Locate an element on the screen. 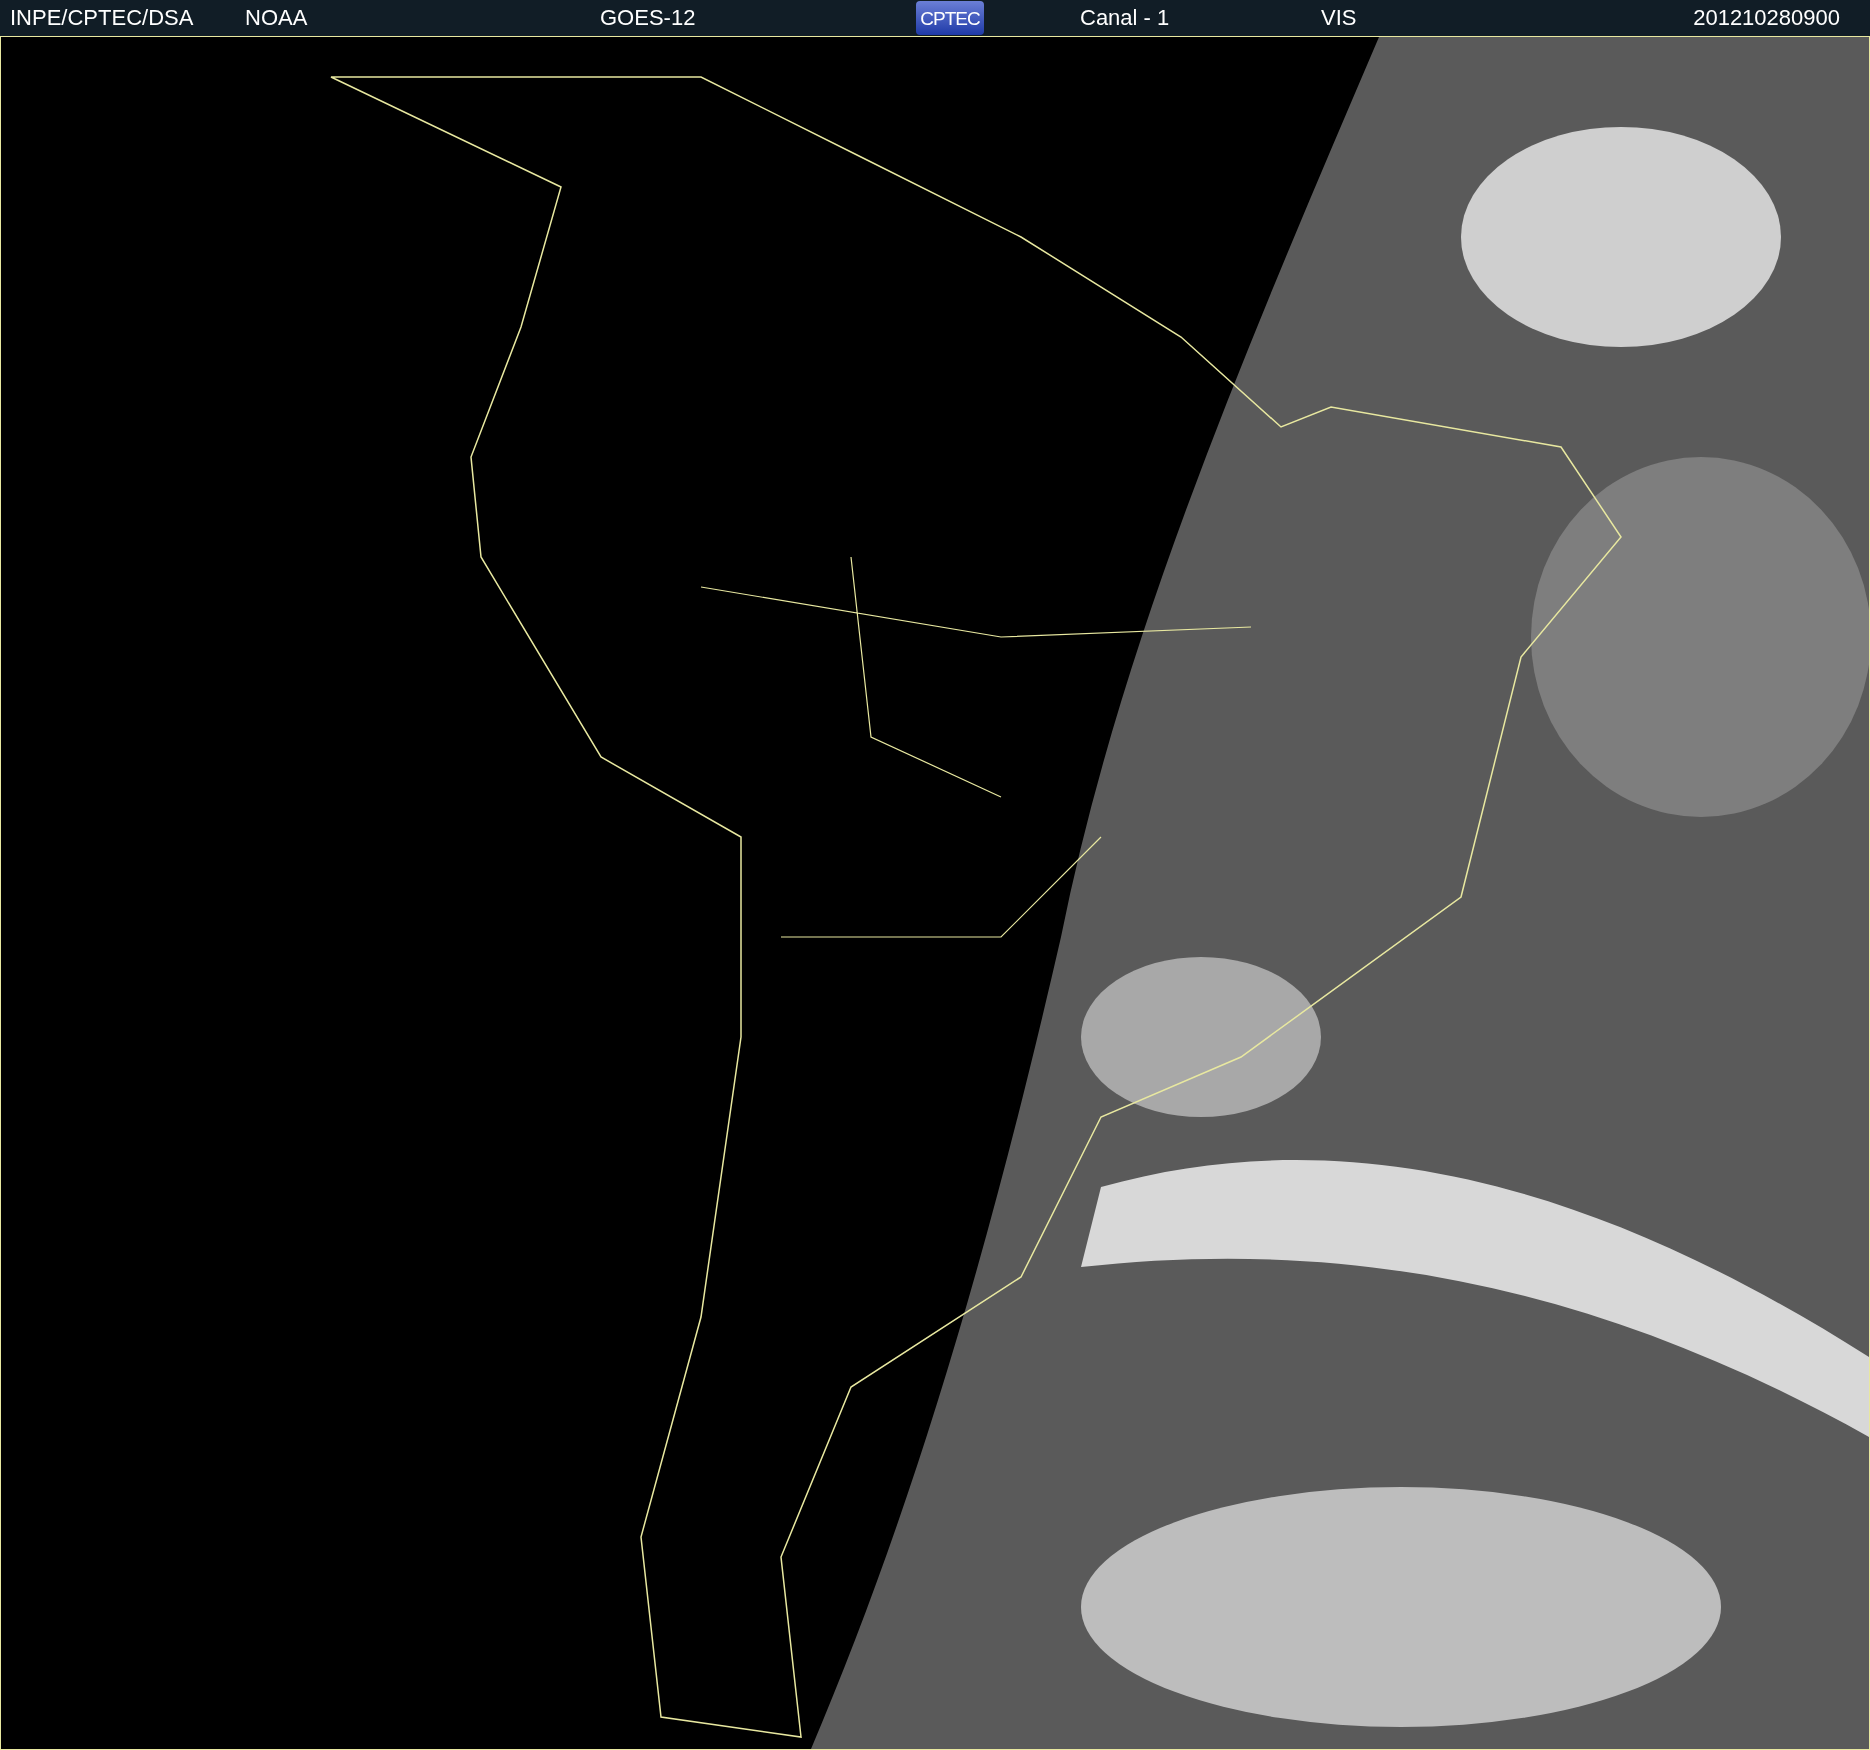 This screenshot has height=1750, width=1870. agency-label: NOAA is located at coordinates (277, 18).